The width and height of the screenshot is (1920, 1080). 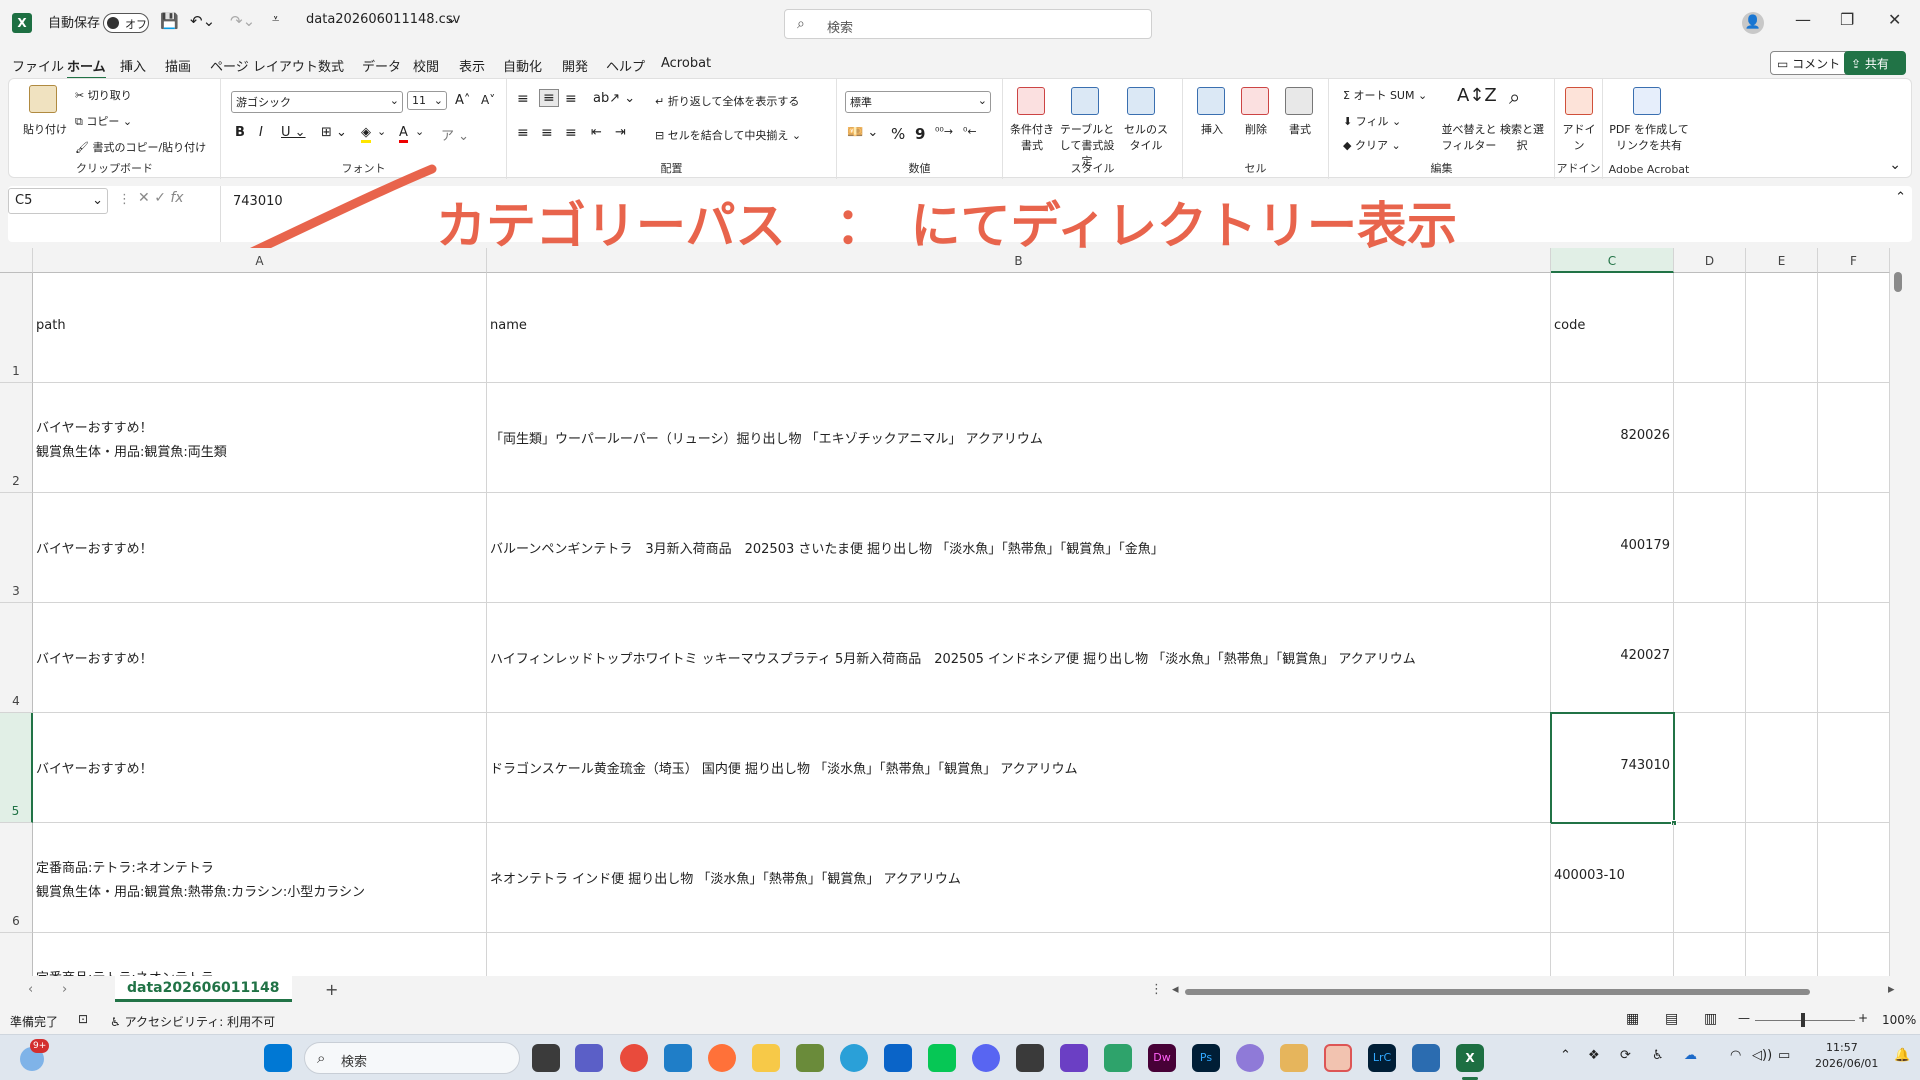 What do you see at coordinates (1372, 121) in the screenshot?
I see `fill-button: ⬇ フィル ⌄` at bounding box center [1372, 121].